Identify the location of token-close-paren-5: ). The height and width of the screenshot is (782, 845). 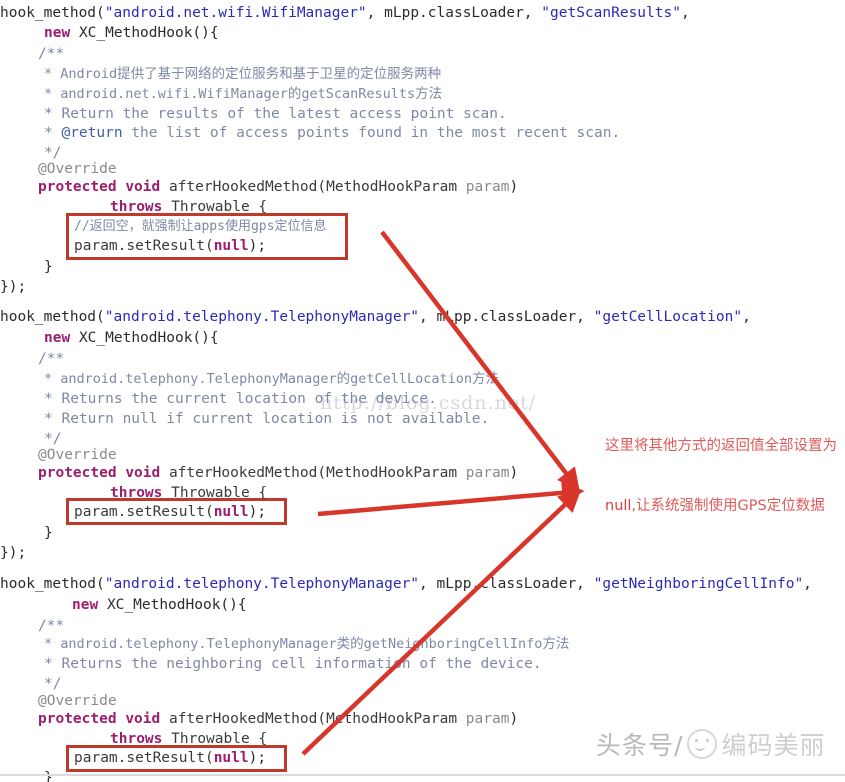
(514, 719).